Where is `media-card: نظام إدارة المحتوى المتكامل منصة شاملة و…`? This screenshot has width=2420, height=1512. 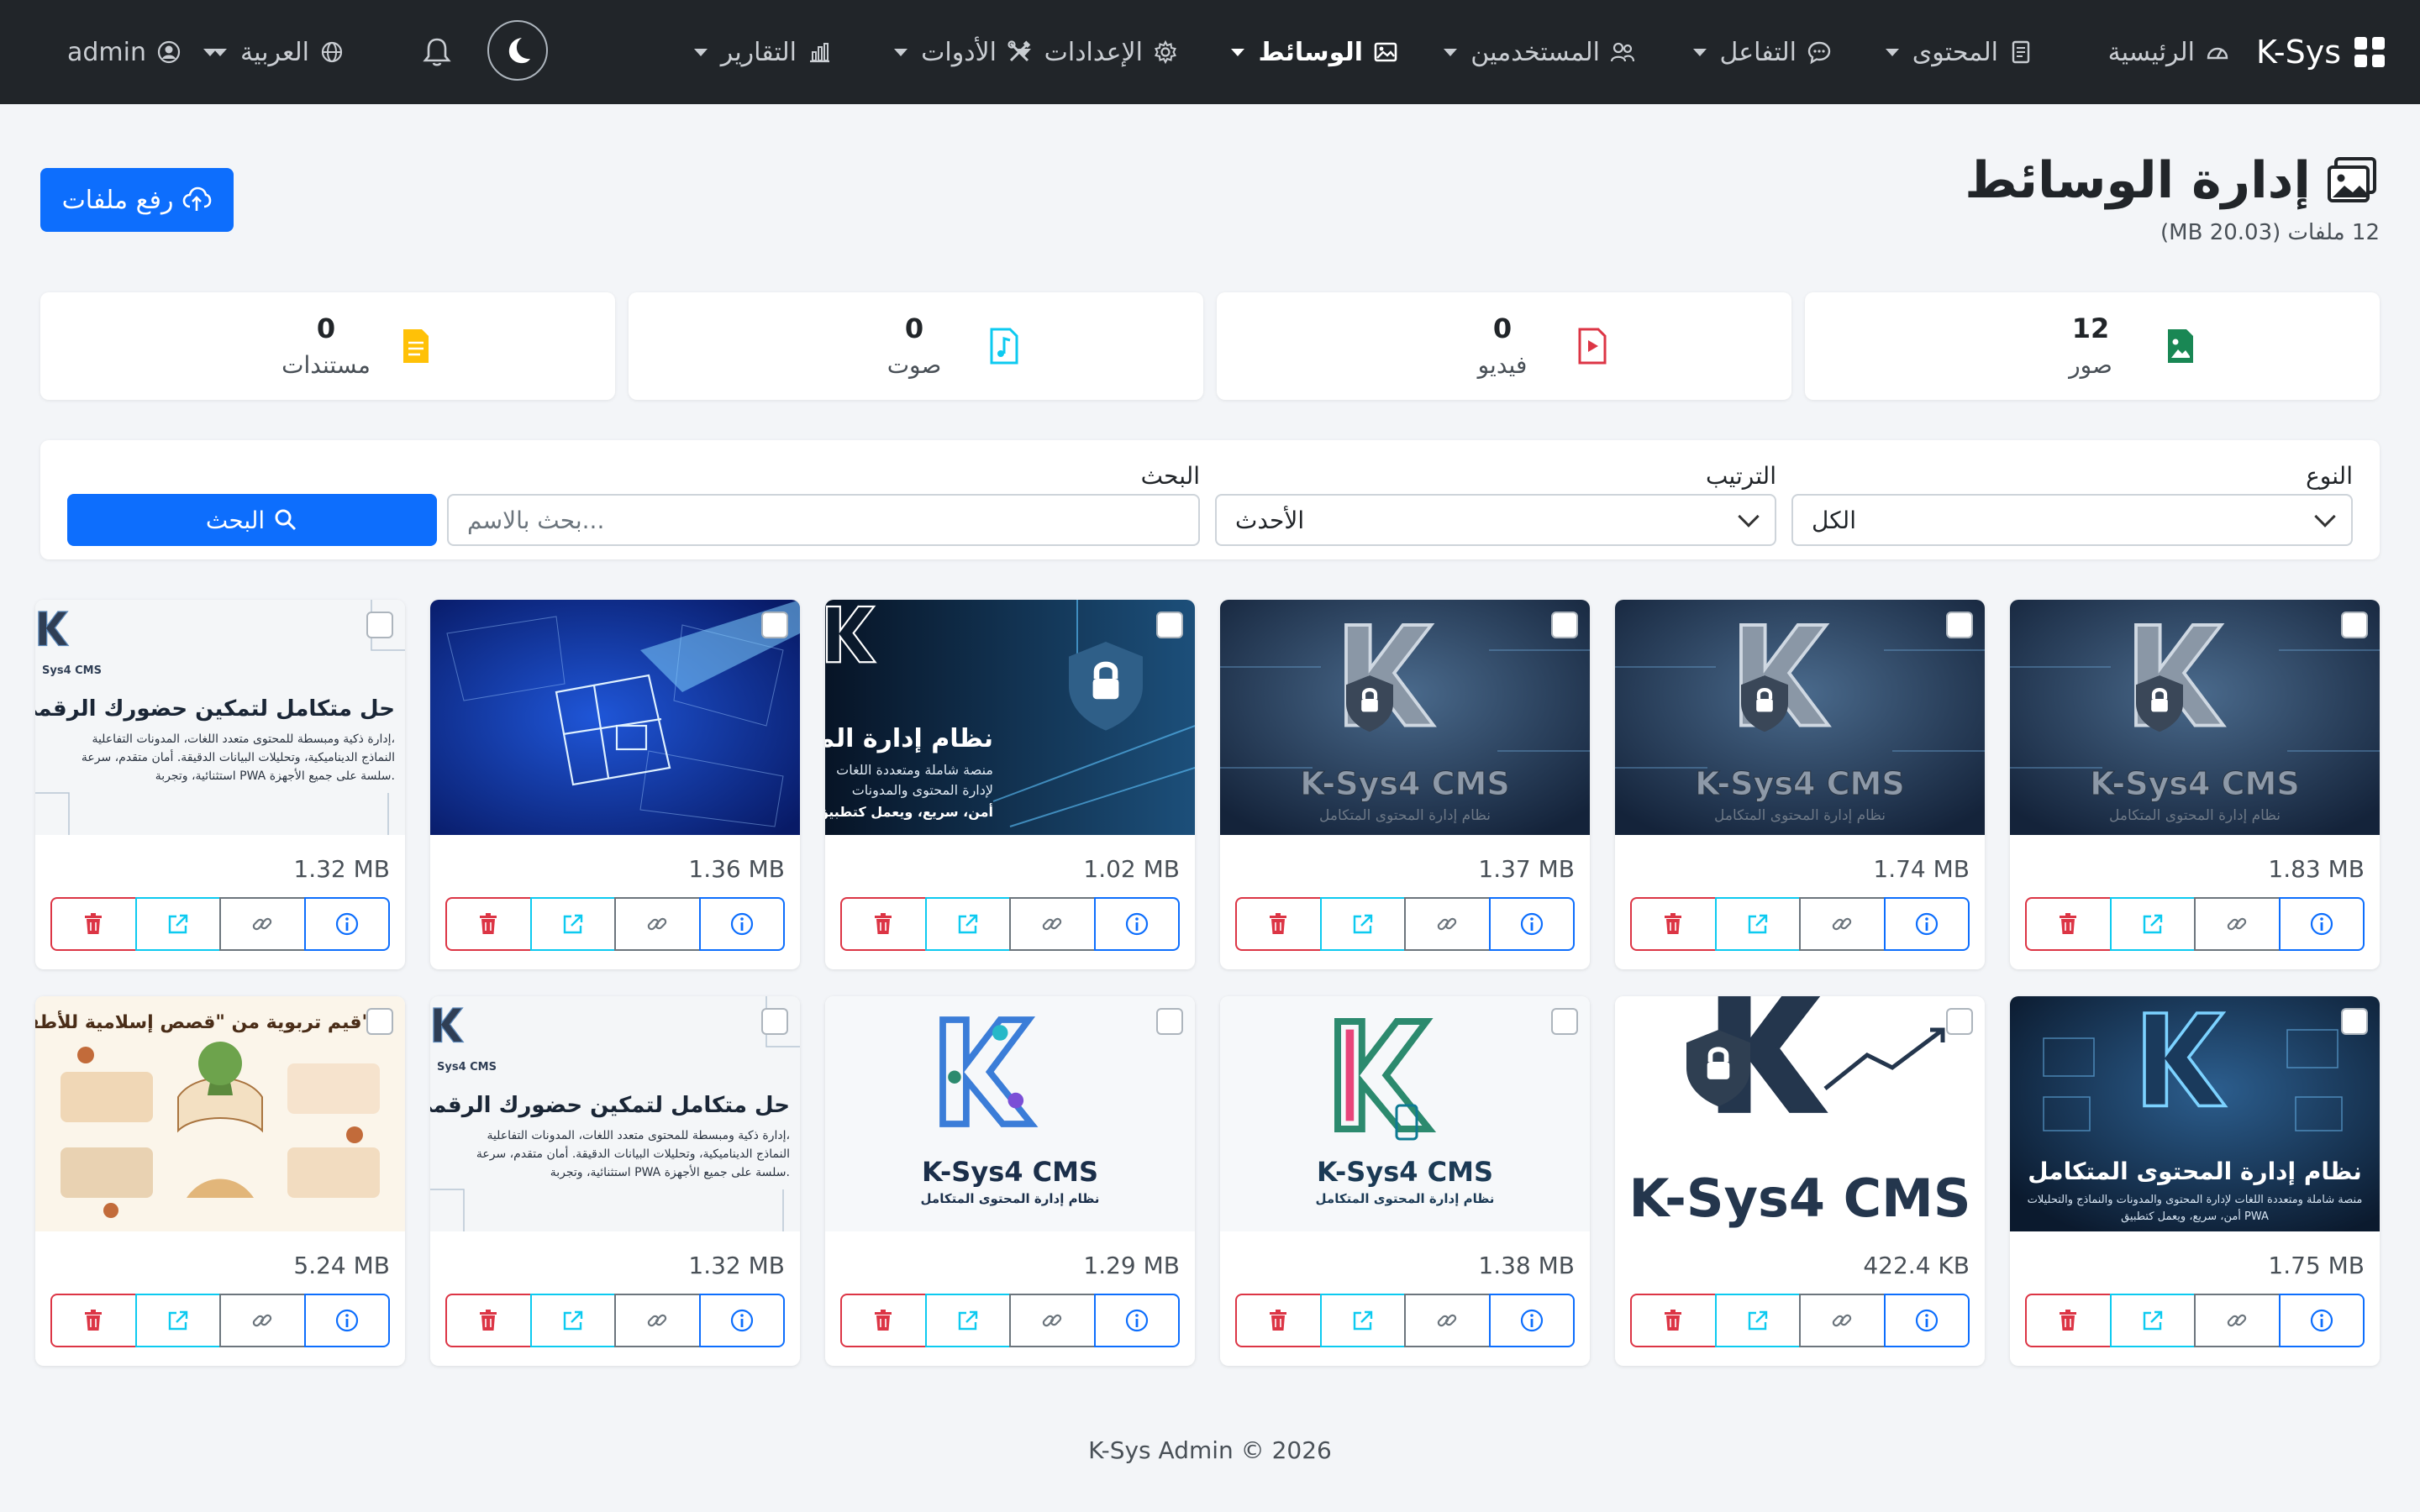
media-card: نظام إدارة المحتوى المتكامل منصة شاملة و… is located at coordinates (2195, 1181).